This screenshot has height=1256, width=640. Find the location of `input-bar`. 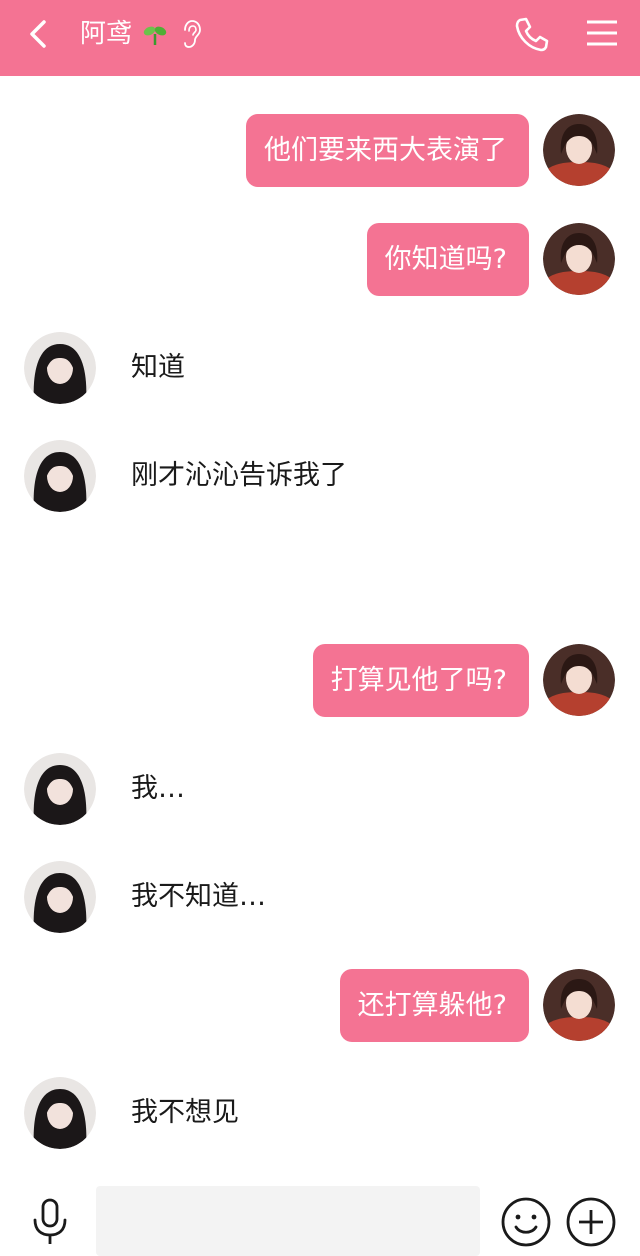

input-bar is located at coordinates (320, 1213).